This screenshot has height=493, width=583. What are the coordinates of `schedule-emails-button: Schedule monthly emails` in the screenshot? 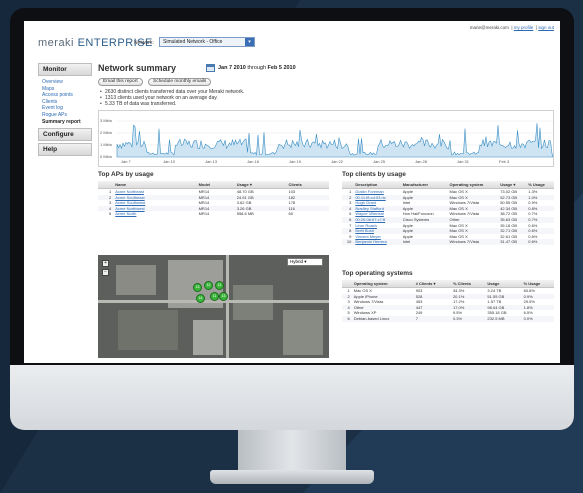 It's located at (180, 82).